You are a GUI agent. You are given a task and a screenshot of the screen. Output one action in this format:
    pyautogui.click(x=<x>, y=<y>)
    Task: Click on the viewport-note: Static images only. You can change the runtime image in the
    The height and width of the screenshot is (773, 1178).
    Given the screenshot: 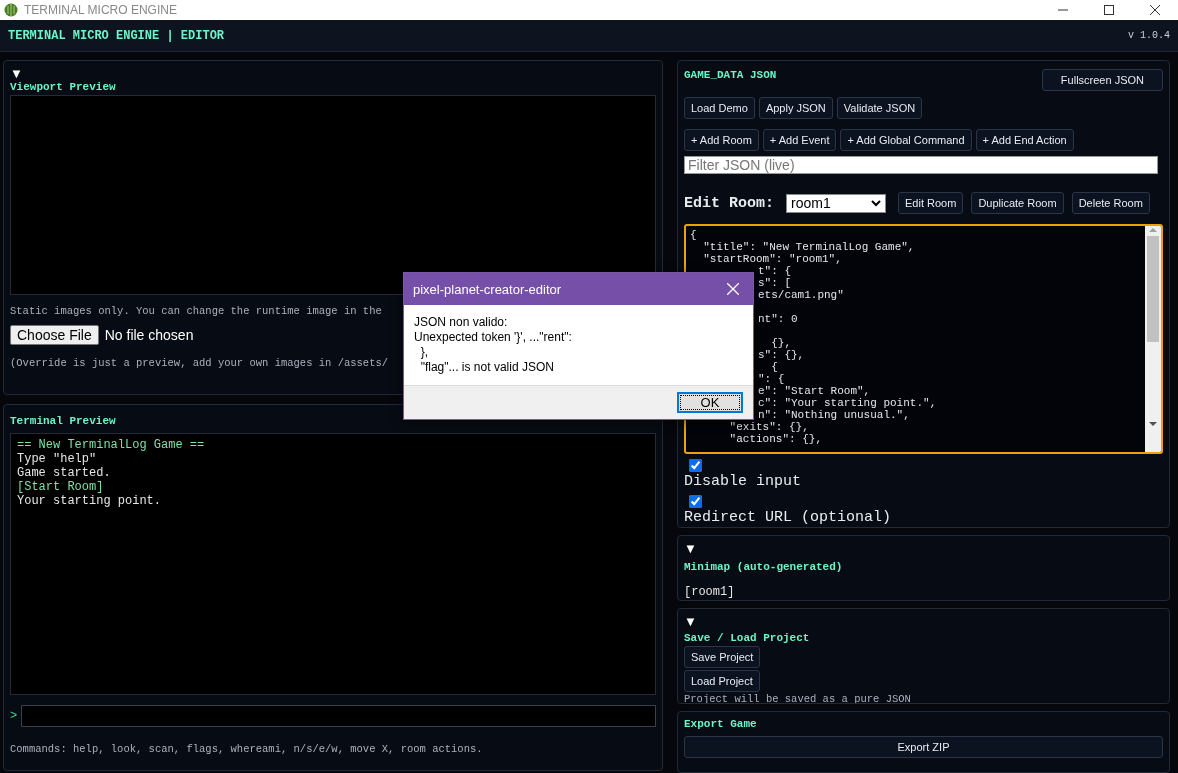 What is the action you would take?
    pyautogui.click(x=196, y=311)
    